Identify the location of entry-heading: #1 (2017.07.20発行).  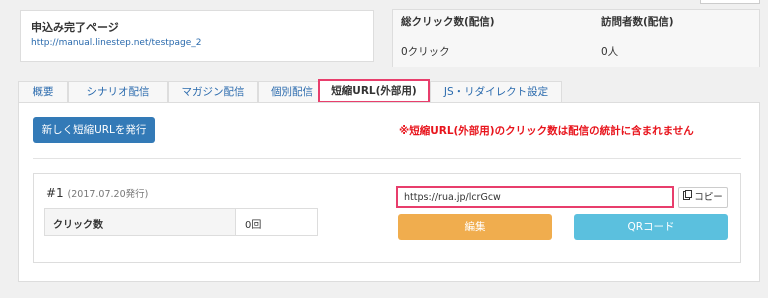
(97, 193).